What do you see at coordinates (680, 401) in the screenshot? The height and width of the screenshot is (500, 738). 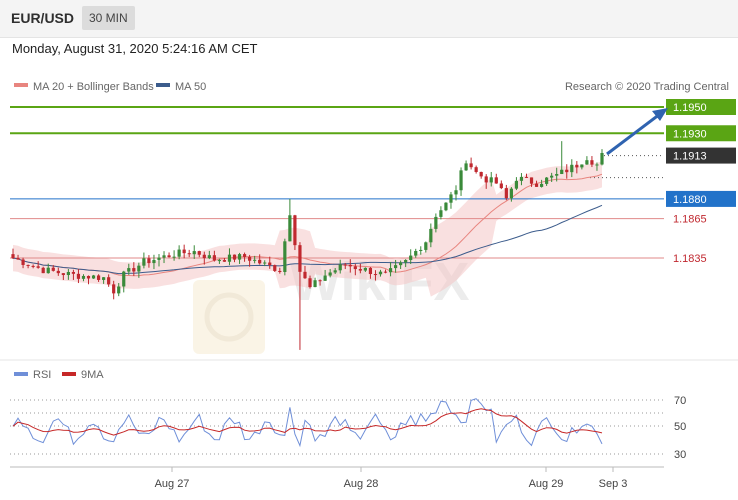 I see `rsi-label-70: 70` at bounding box center [680, 401].